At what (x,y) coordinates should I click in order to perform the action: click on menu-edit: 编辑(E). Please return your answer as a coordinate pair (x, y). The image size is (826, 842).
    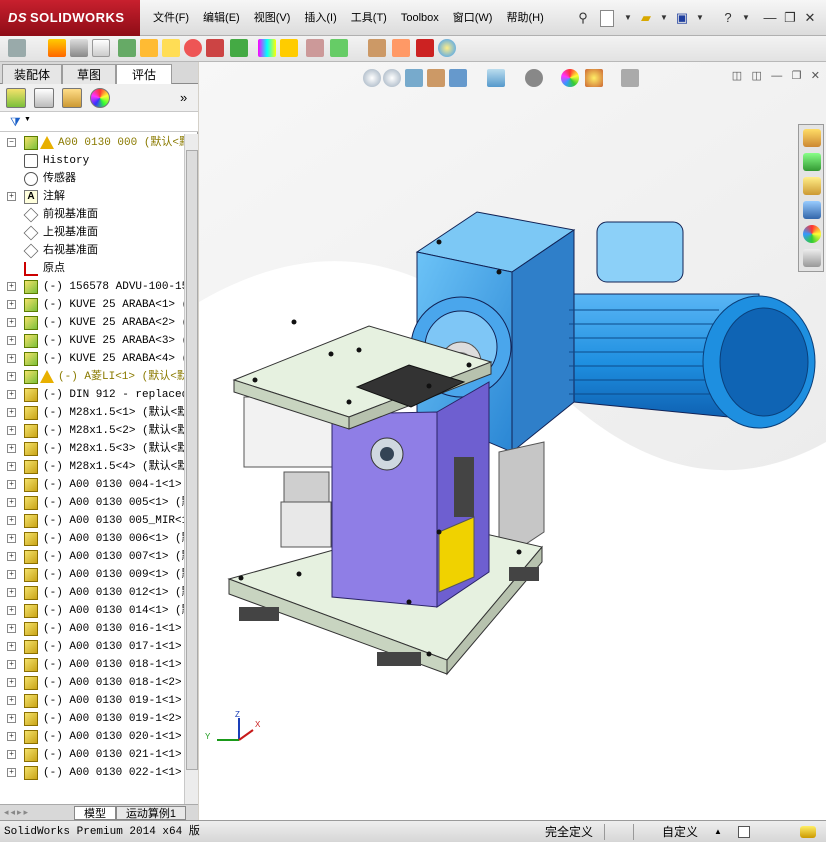
    Looking at the image, I should click on (221, 18).